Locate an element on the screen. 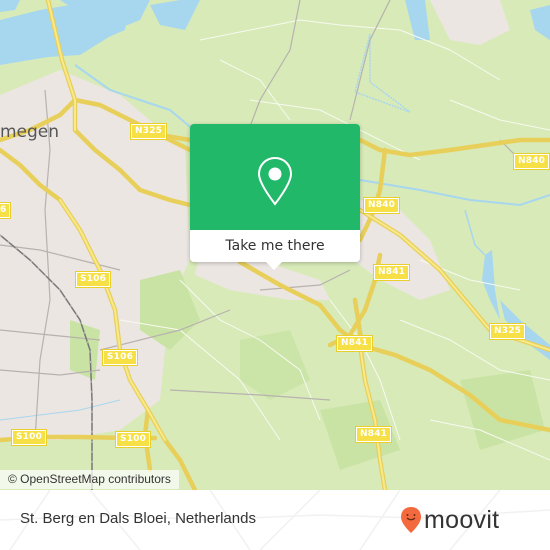 The height and width of the screenshot is (550, 550). place-name: St. Berg en Dals Bloei, Netherlands is located at coordinates (138, 518).